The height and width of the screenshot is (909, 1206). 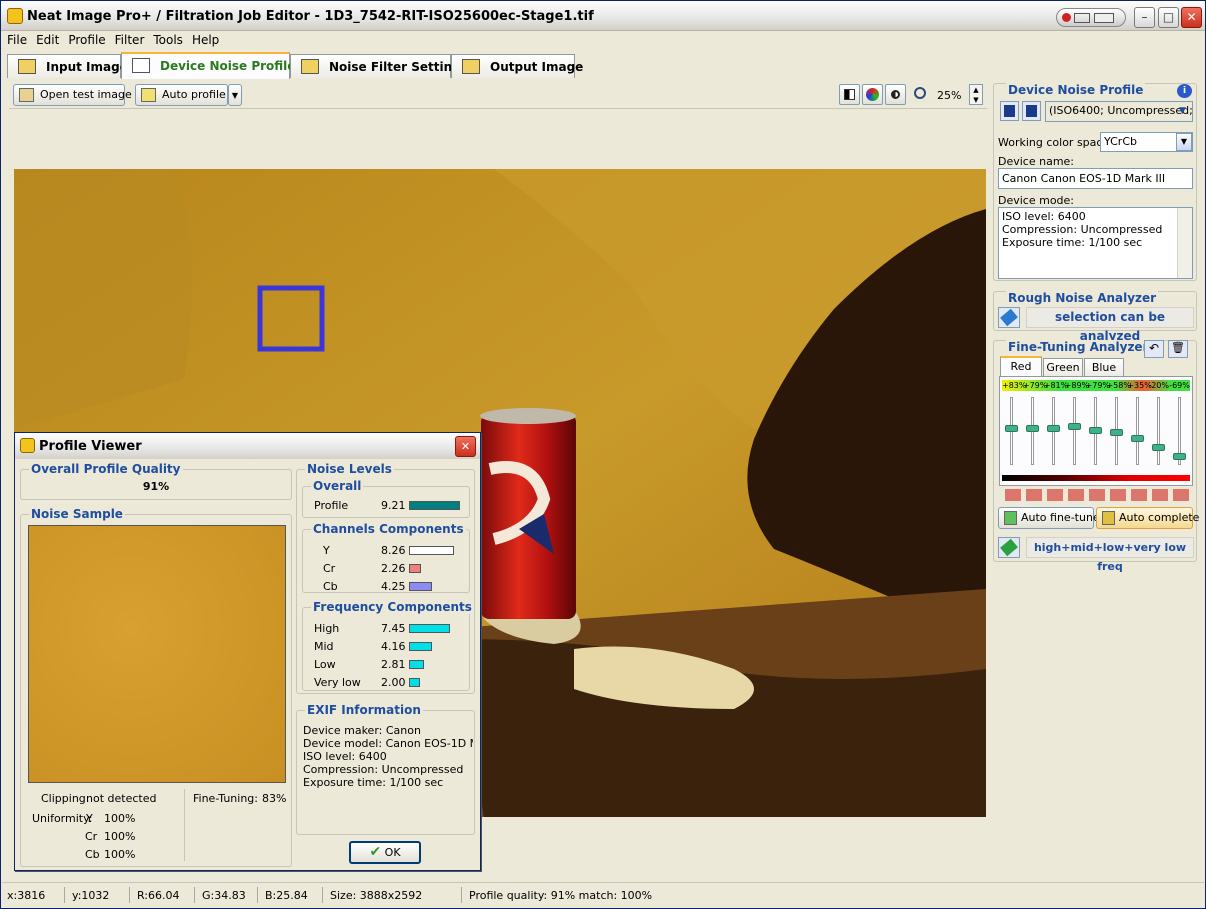 I want to click on frequency-title: Frequency Components, so click(x=392, y=607).